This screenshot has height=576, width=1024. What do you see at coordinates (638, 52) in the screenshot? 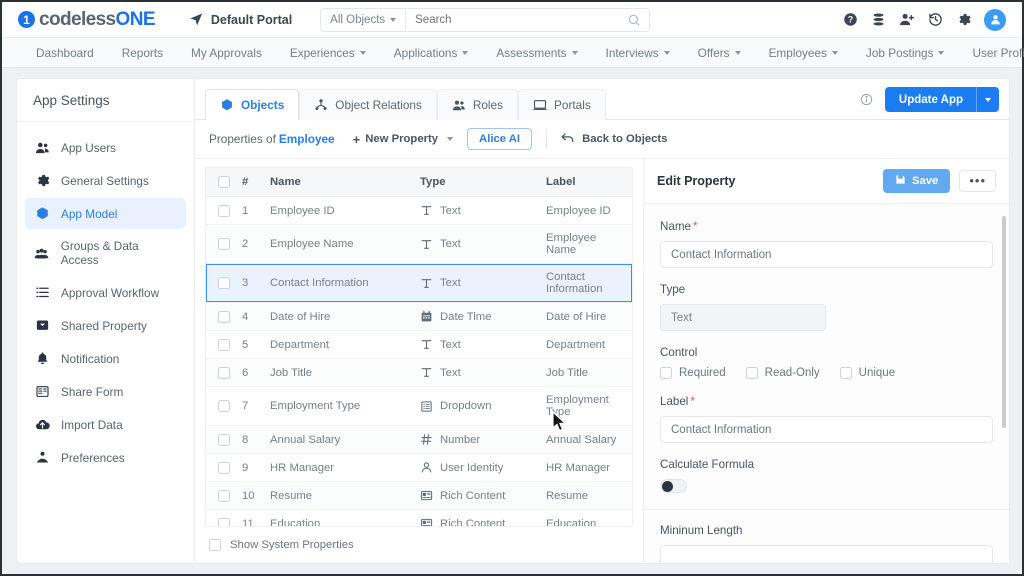
I see `nav-item-interviews: Interviews` at bounding box center [638, 52].